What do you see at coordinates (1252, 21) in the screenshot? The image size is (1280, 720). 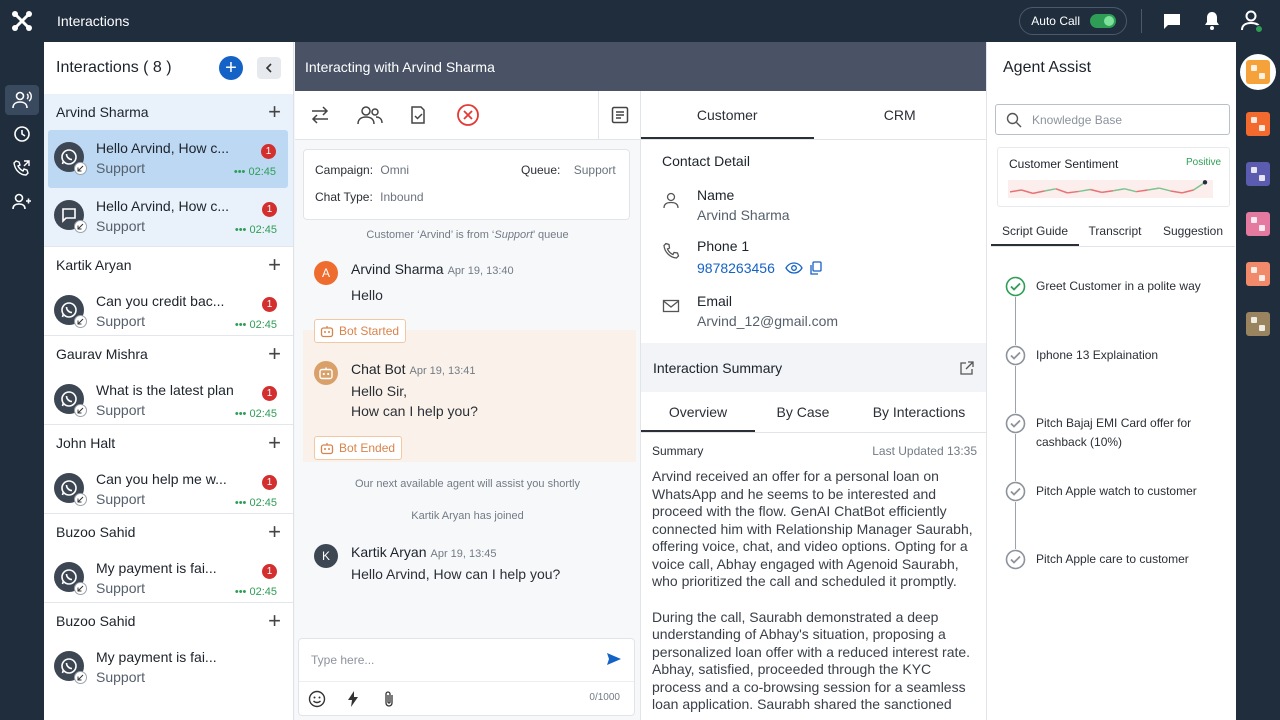 I see `user-status-icon` at bounding box center [1252, 21].